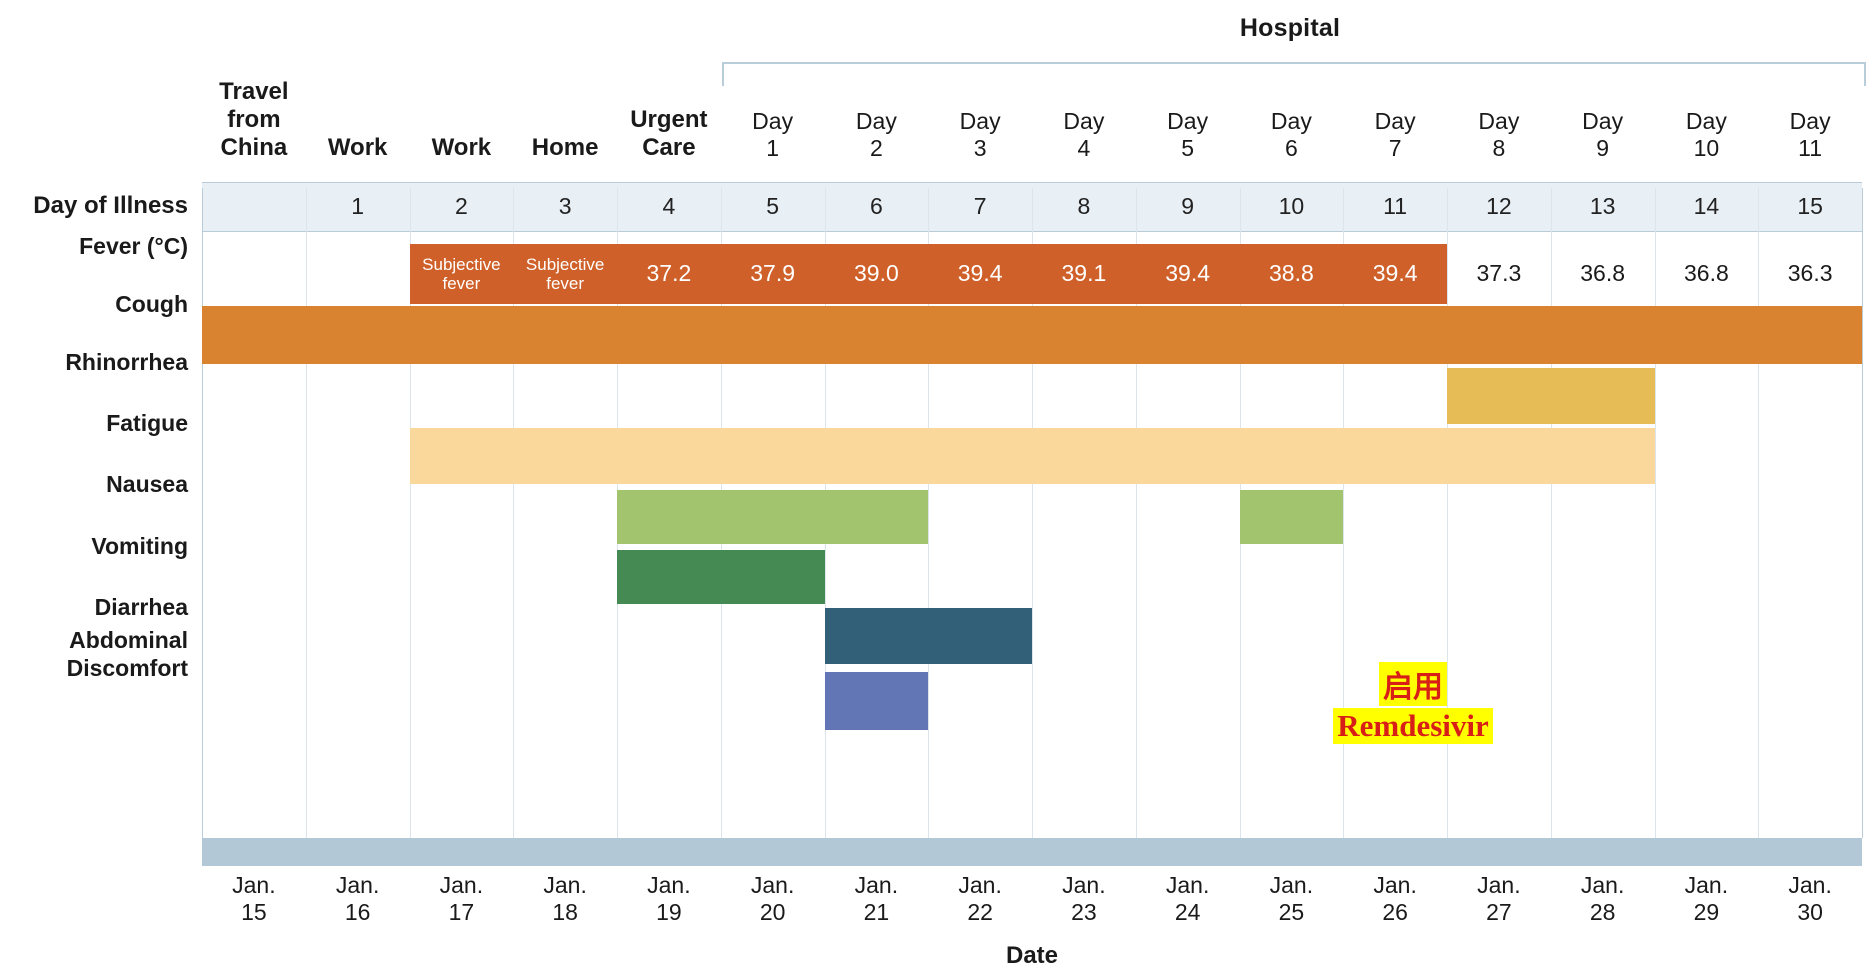  Describe the element at coordinates (1603, 121) in the screenshot. I see `column-header-13-line1: Day` at that location.